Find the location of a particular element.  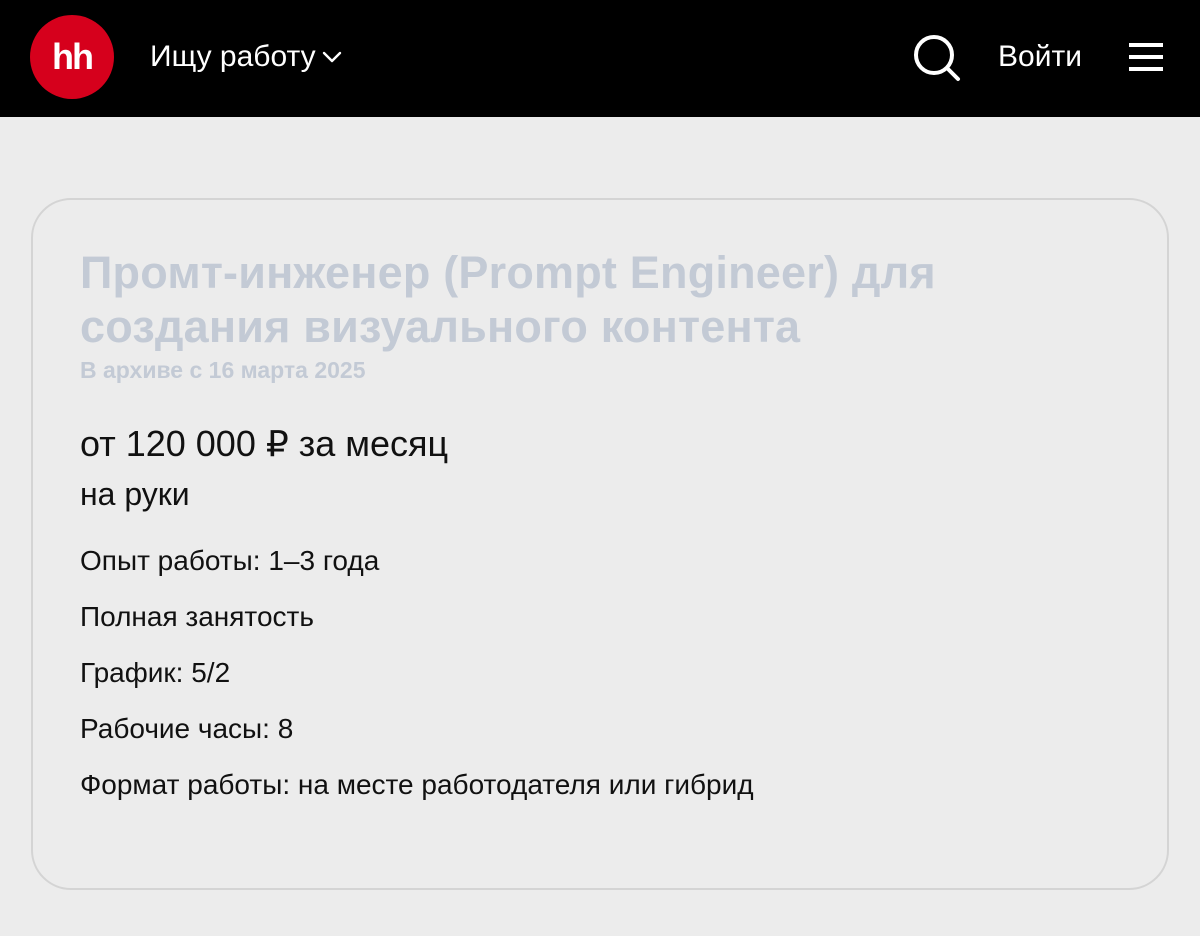

hamburger-menu-icon is located at coordinates (1146, 57).